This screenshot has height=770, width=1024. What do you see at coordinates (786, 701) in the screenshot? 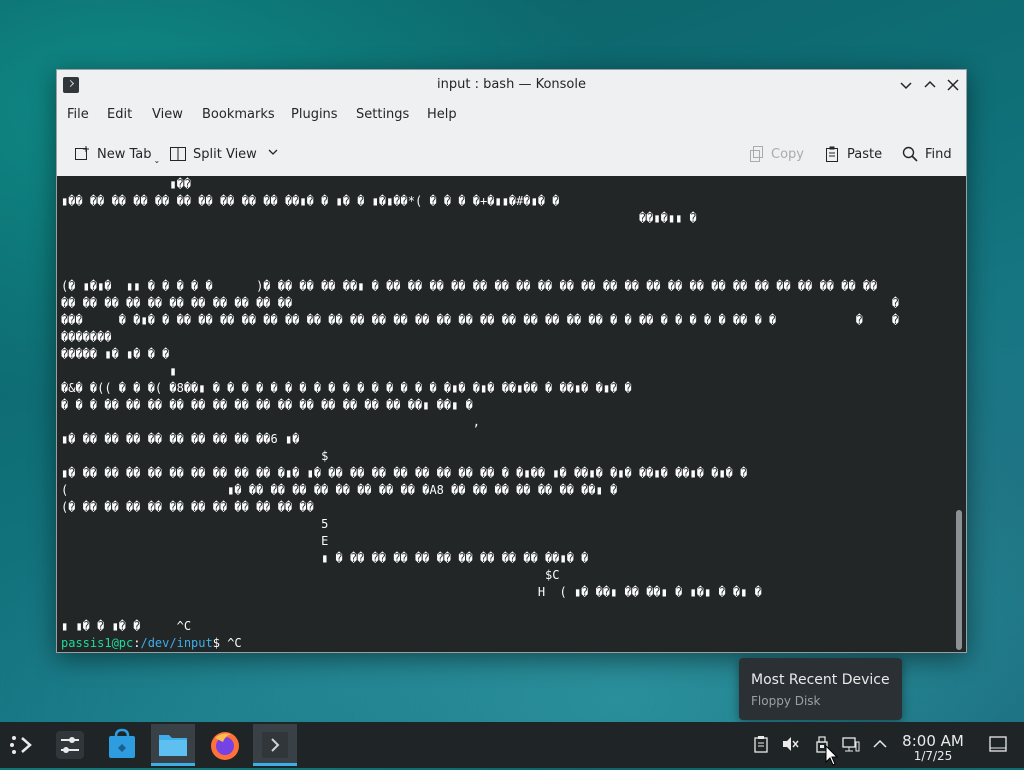
I see `tooltip-subtitle: Floppy Disk` at bounding box center [786, 701].